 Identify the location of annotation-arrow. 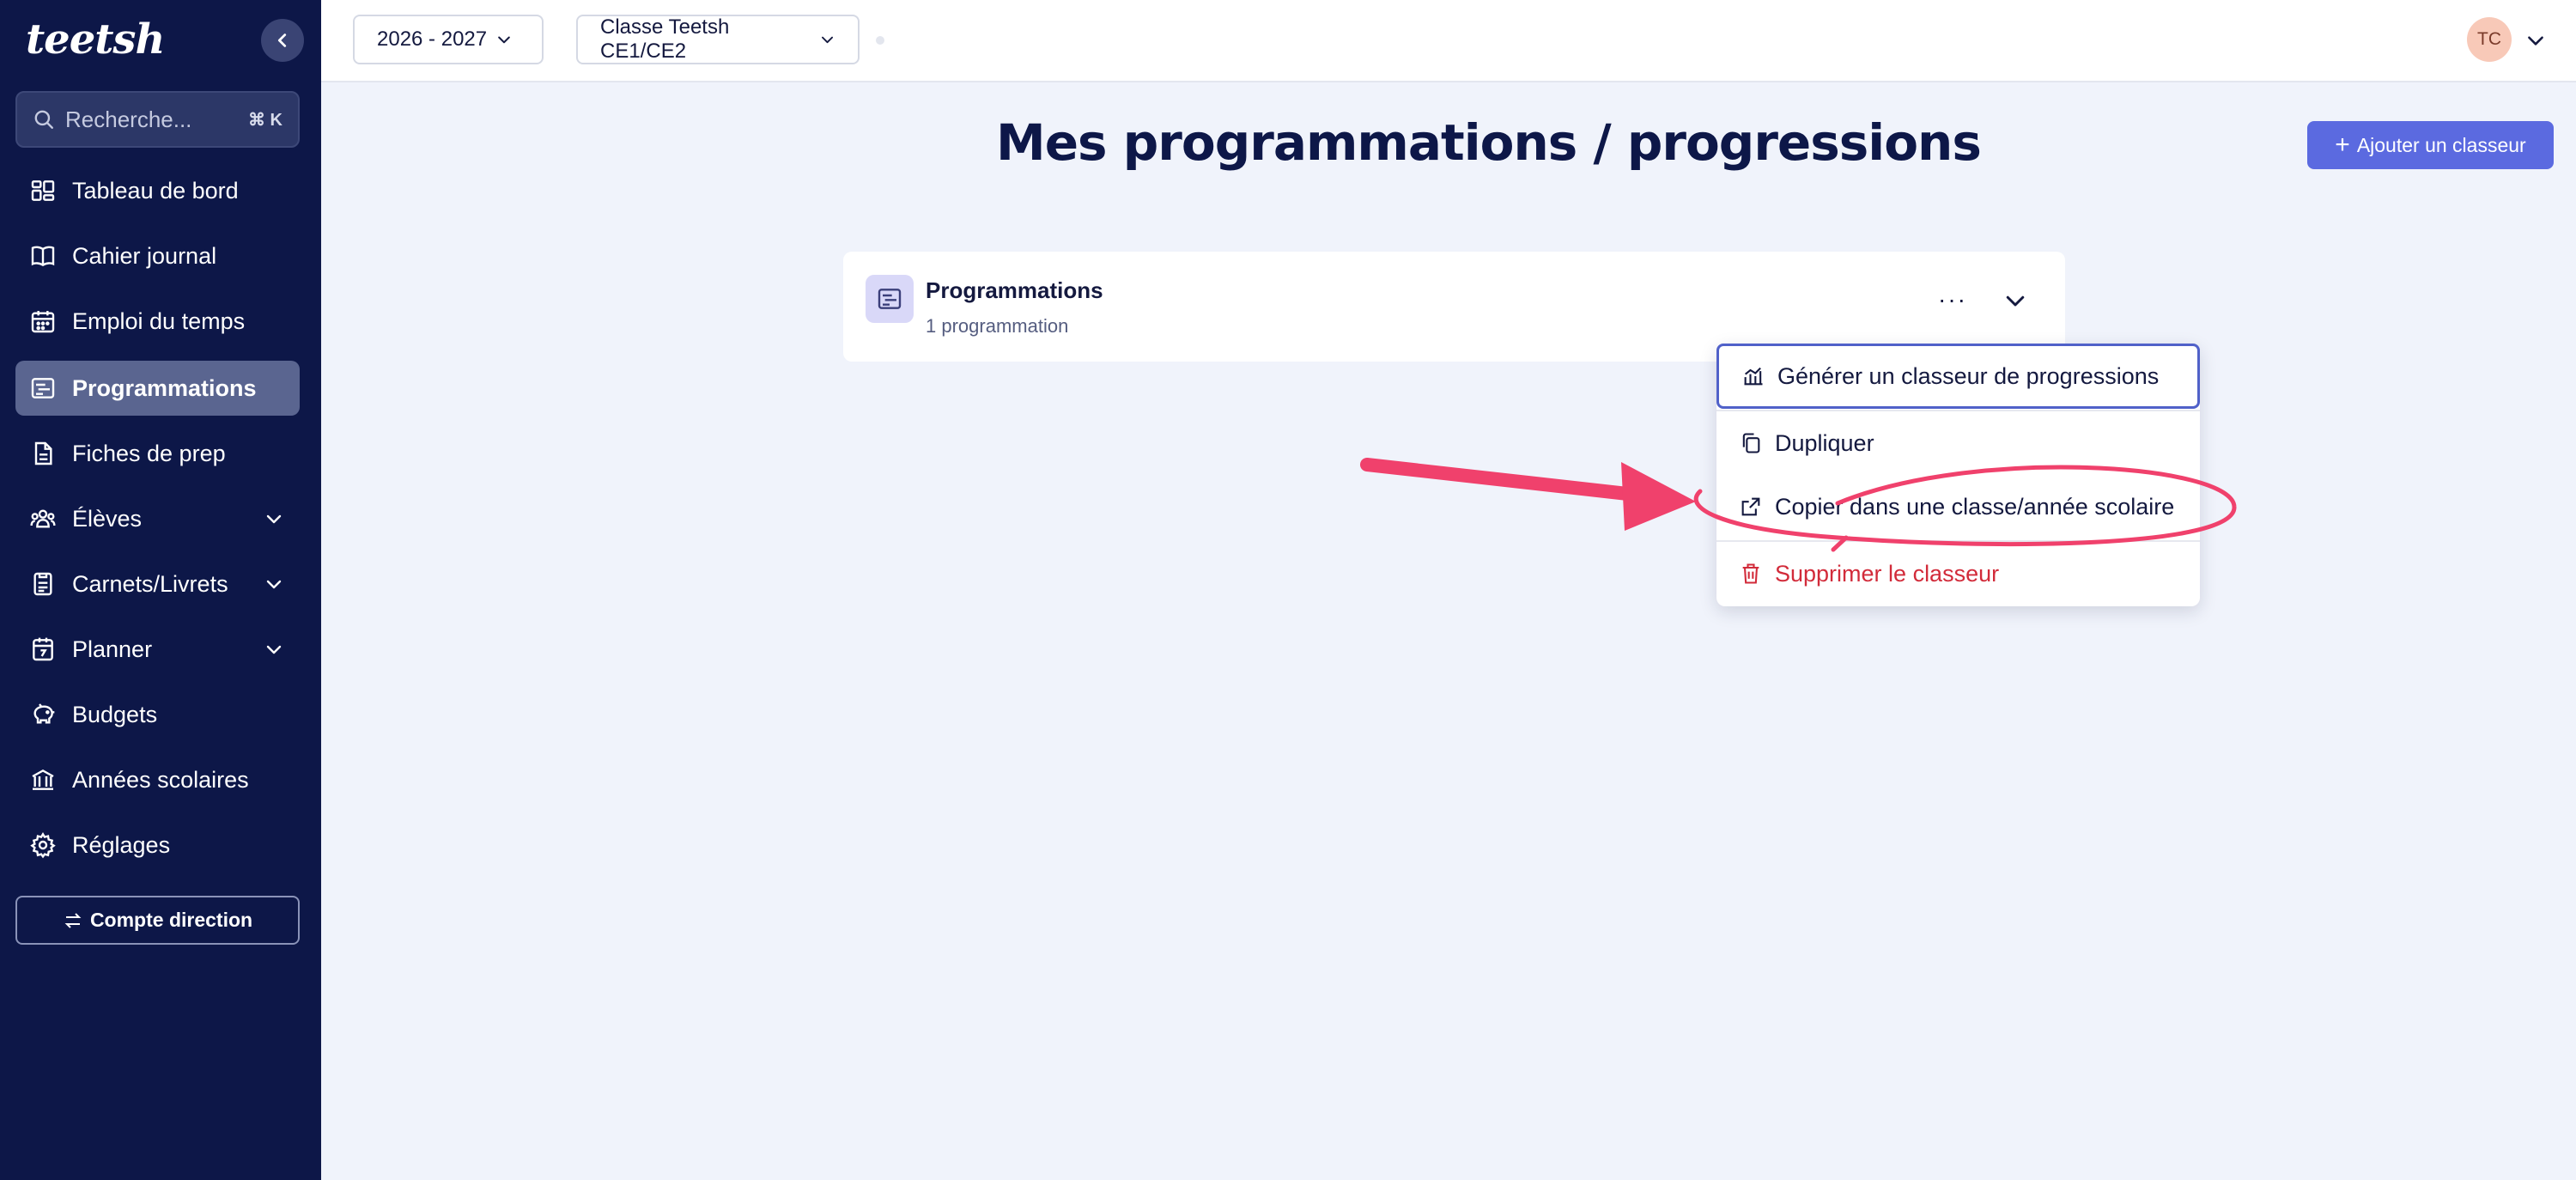
(1528, 494).